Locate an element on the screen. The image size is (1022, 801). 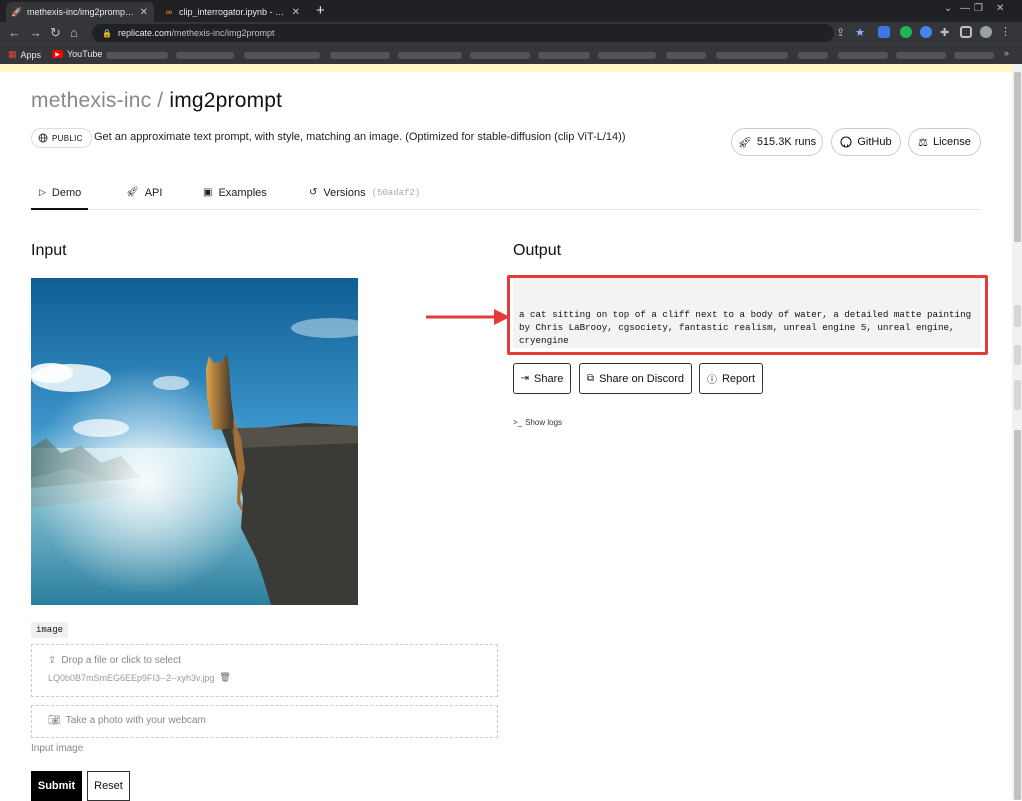
share-on-discord-button: ⧉ Share on Discord is located at coordinates (635, 378).